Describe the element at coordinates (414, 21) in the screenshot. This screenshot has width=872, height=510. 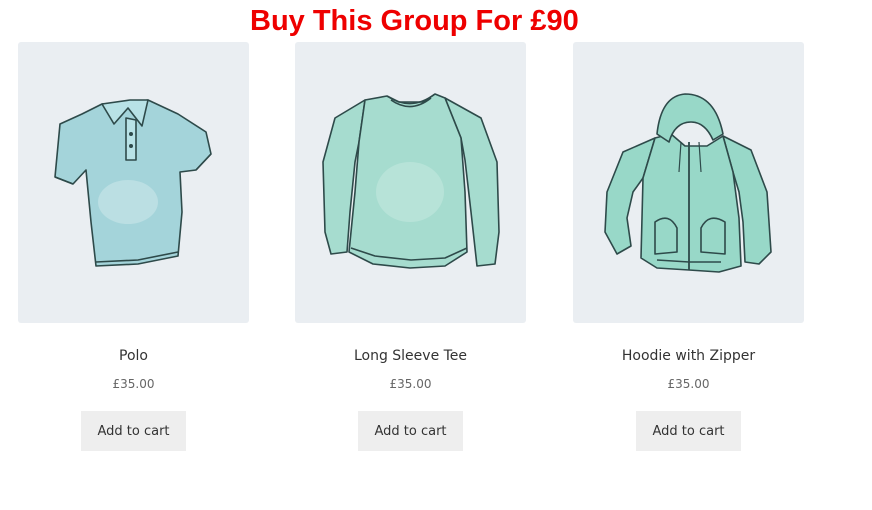
I see `promo-heading: Buy This Group For £90` at that location.